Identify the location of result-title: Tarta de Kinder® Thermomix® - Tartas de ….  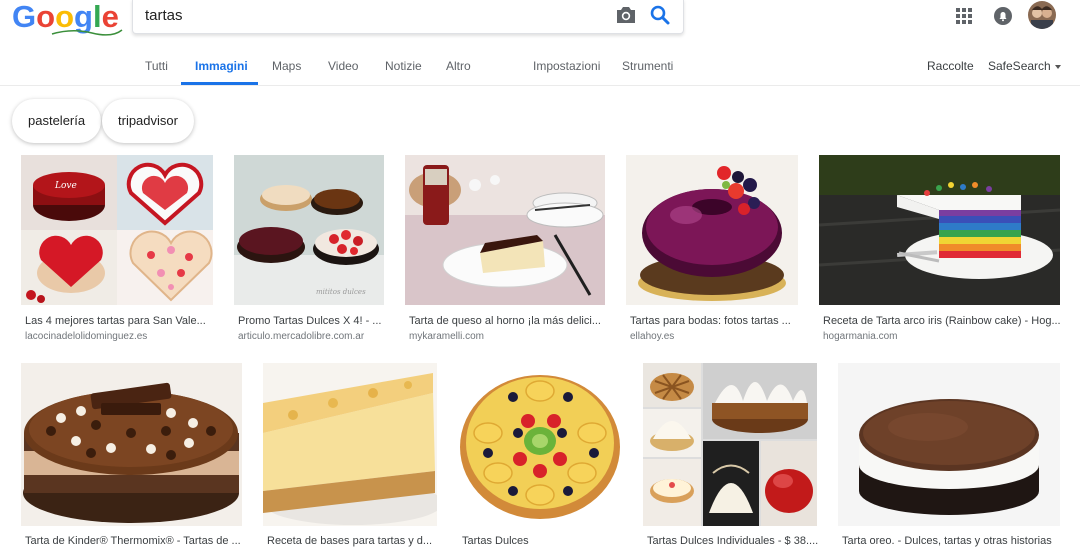
(134, 541).